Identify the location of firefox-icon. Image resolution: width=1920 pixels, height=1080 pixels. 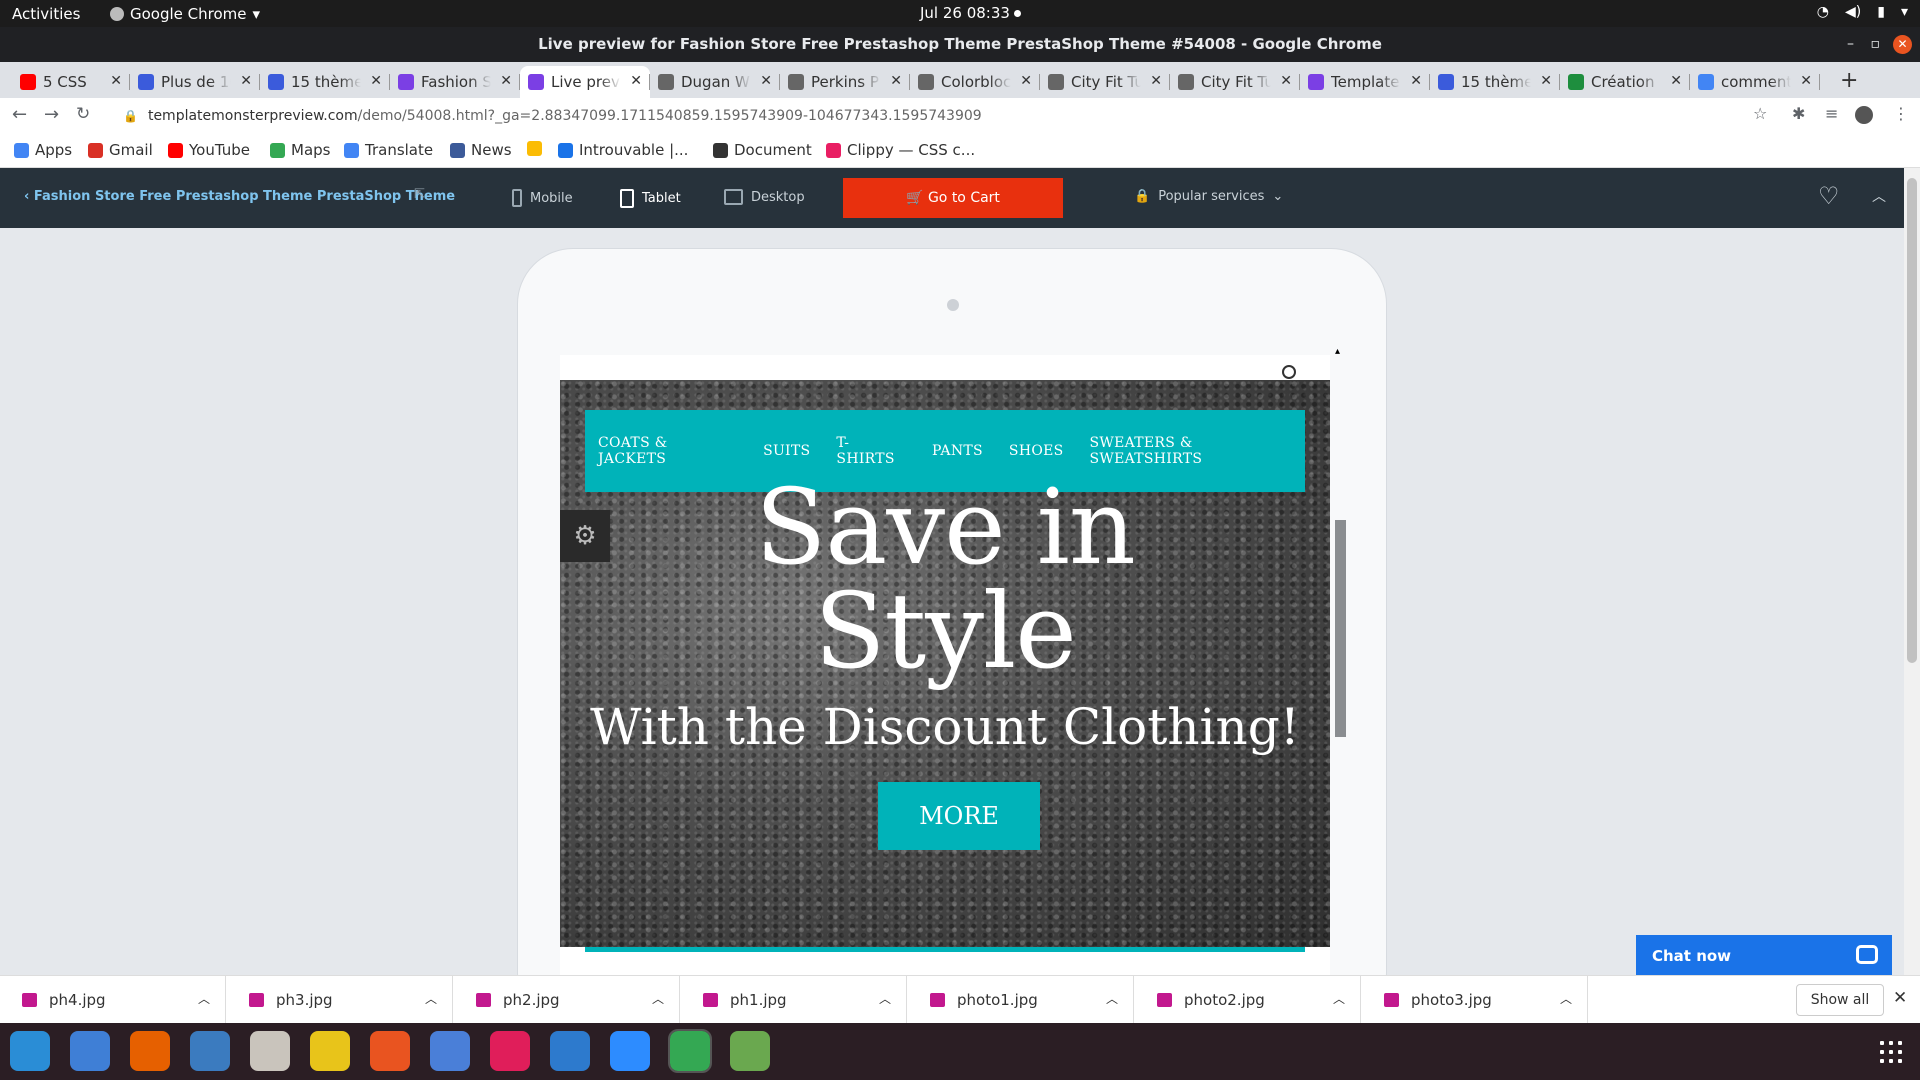
(150, 1051).